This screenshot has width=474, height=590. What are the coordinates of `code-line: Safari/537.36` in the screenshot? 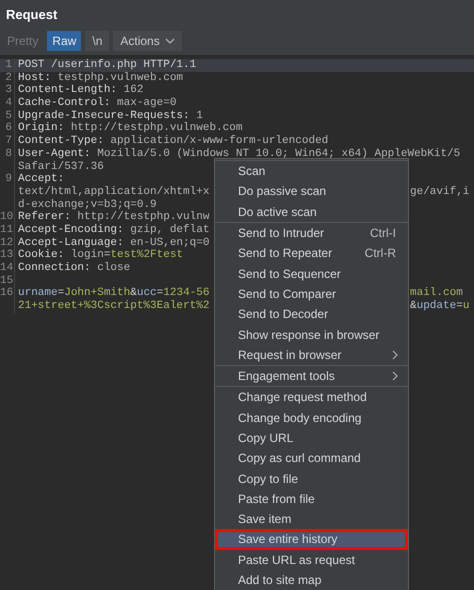 It's located at (61, 166).